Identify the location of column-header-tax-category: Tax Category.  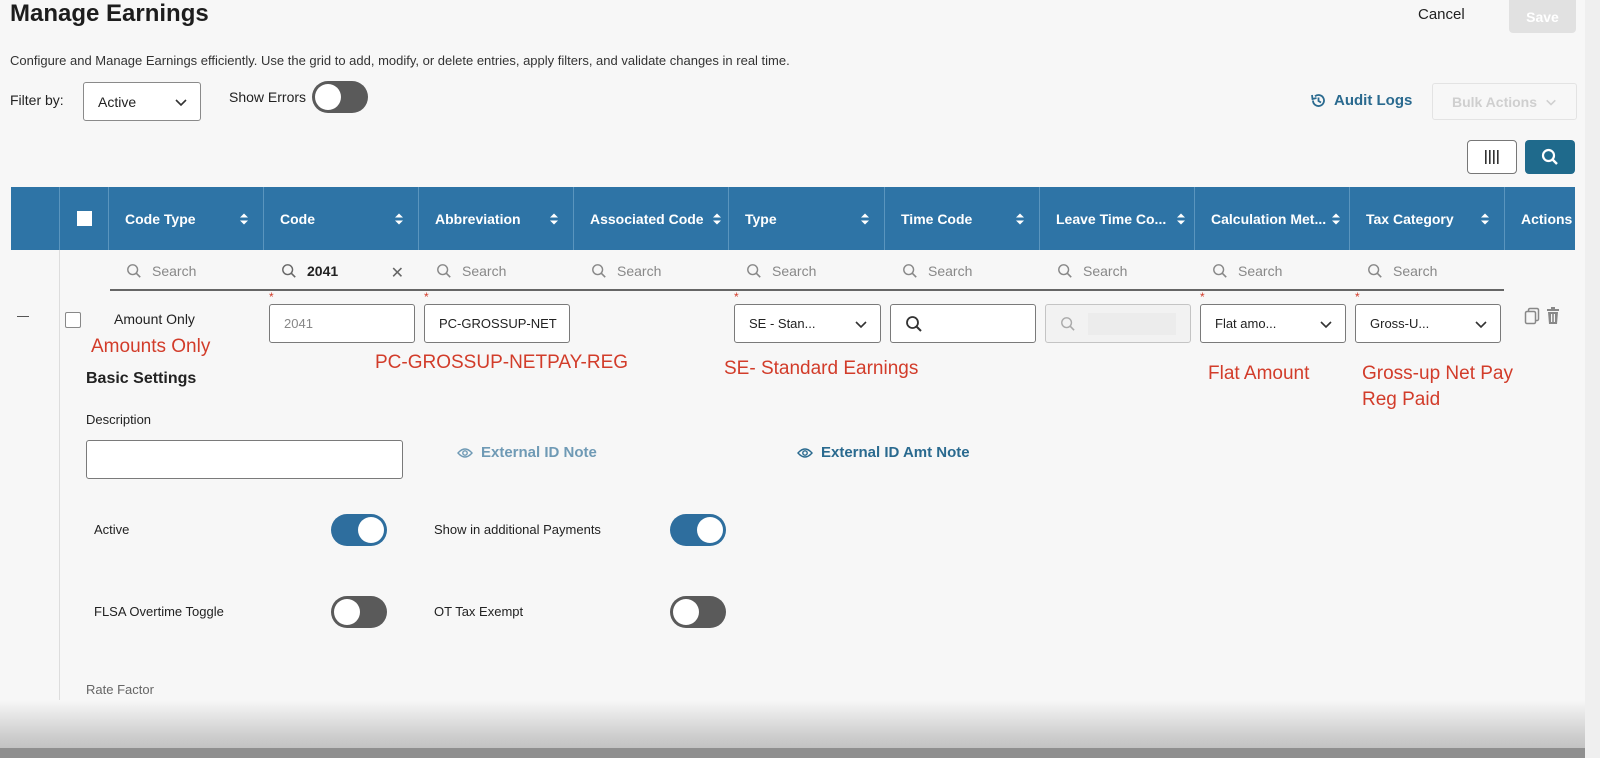
(1426, 218).